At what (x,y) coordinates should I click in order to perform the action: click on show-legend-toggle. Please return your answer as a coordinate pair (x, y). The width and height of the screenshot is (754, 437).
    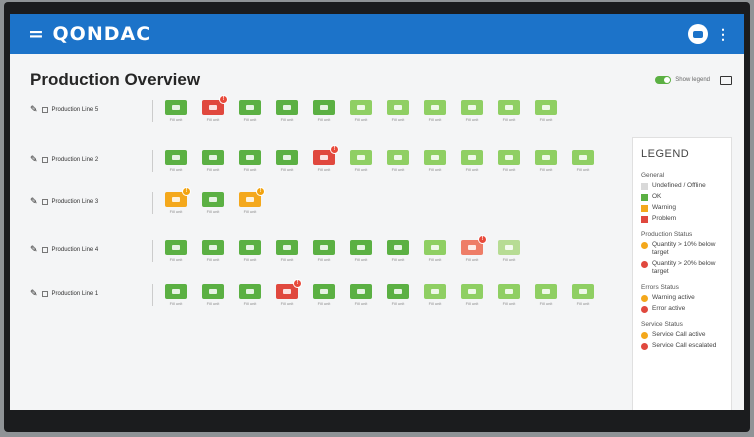
    Looking at the image, I should click on (663, 80).